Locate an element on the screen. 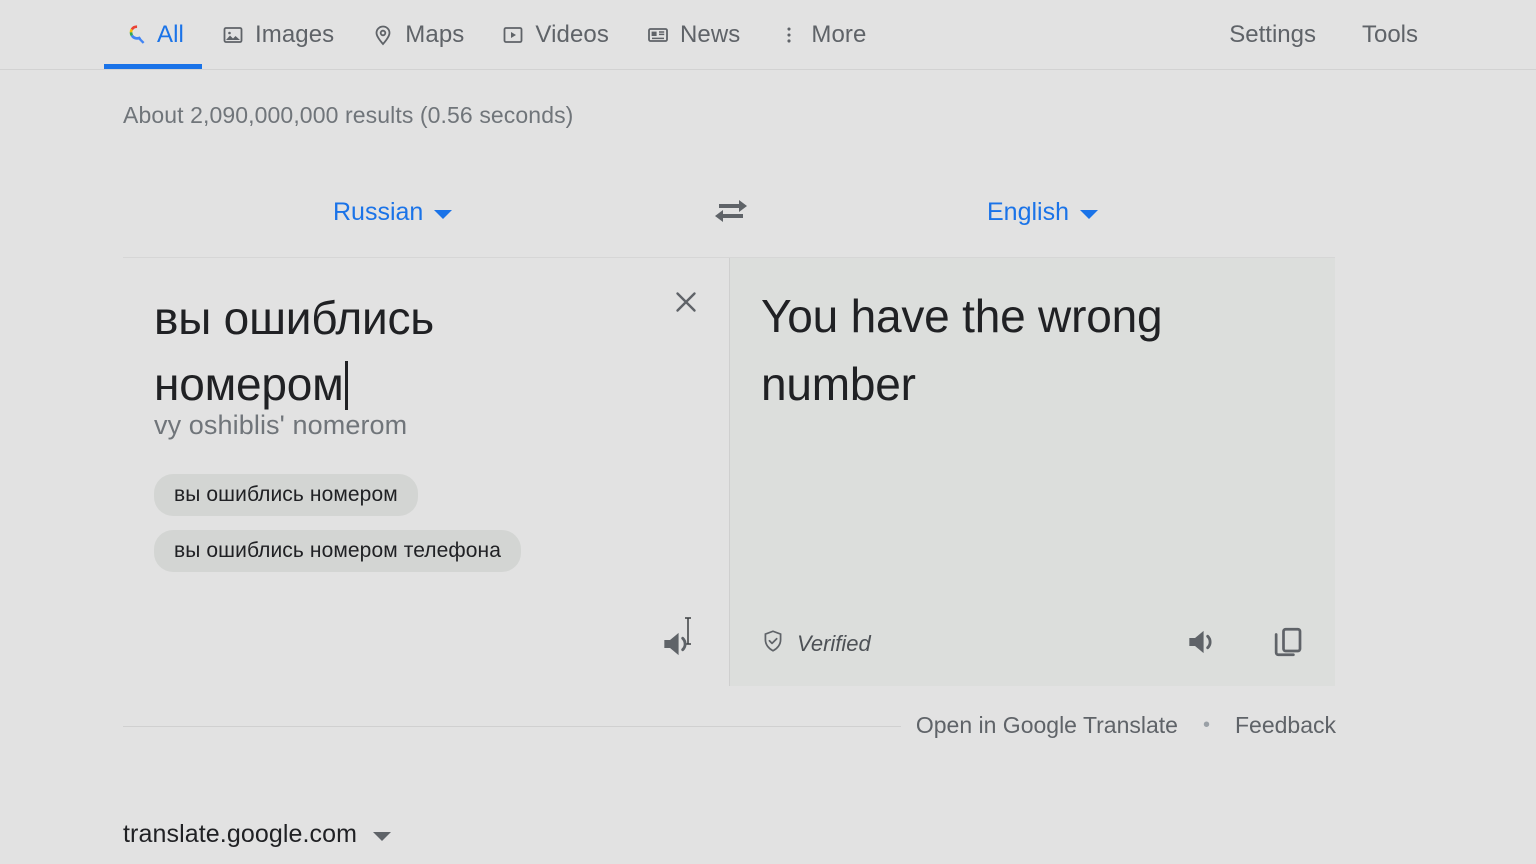 This screenshot has height=864, width=1536. copy-icon is located at coordinates (1288, 644).